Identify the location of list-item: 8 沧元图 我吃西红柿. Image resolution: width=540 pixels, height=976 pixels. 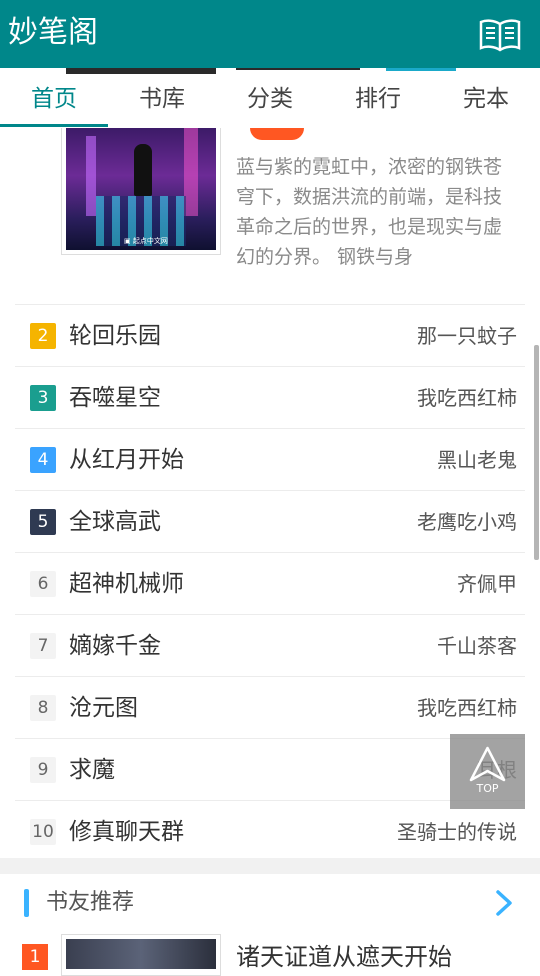
(270, 707).